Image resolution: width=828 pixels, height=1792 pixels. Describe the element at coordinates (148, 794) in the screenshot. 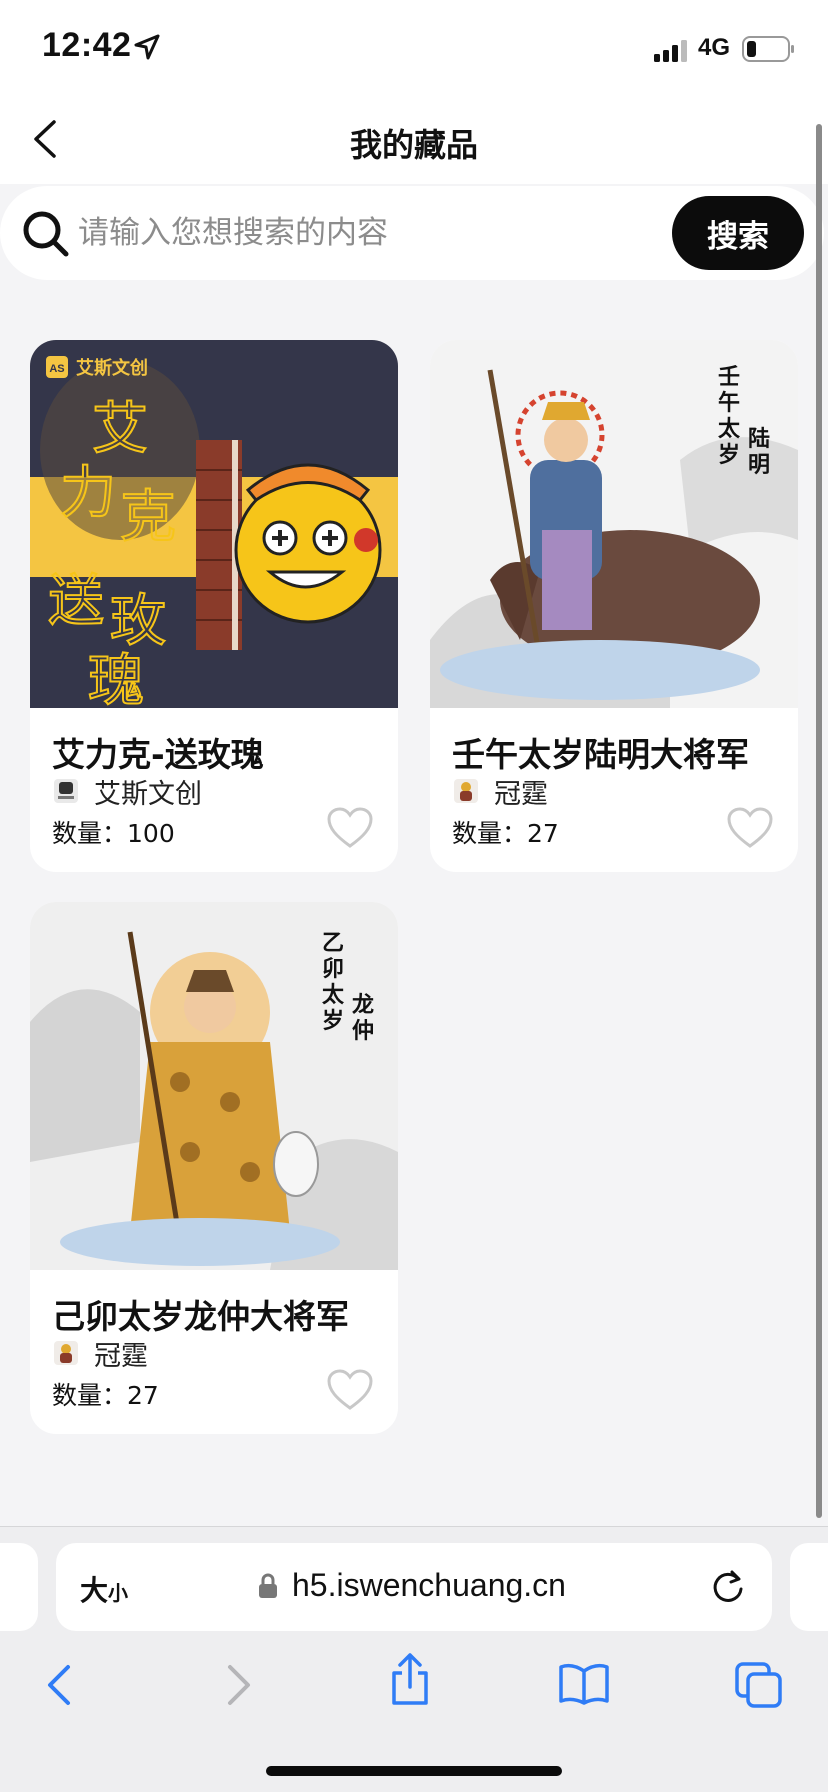

I see `creator-name: 艾斯文创` at that location.